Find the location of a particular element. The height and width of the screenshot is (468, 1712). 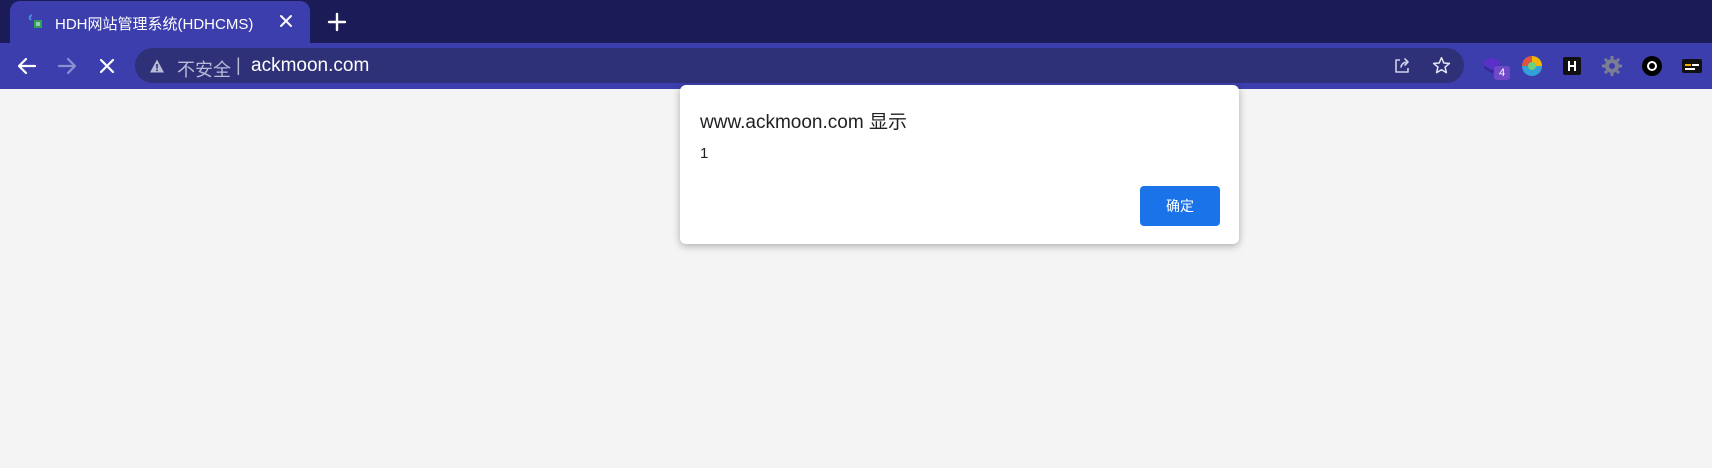

browser-toolbar: 不安全 | ackmoon.com 4 is located at coordinates (856, 66).